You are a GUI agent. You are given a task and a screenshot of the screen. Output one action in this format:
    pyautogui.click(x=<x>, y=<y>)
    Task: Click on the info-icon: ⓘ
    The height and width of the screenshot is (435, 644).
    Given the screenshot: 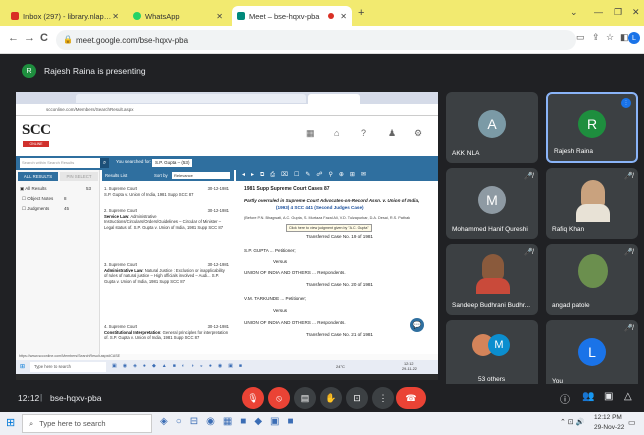 What is the action you would take?
    pyautogui.click(x=565, y=398)
    